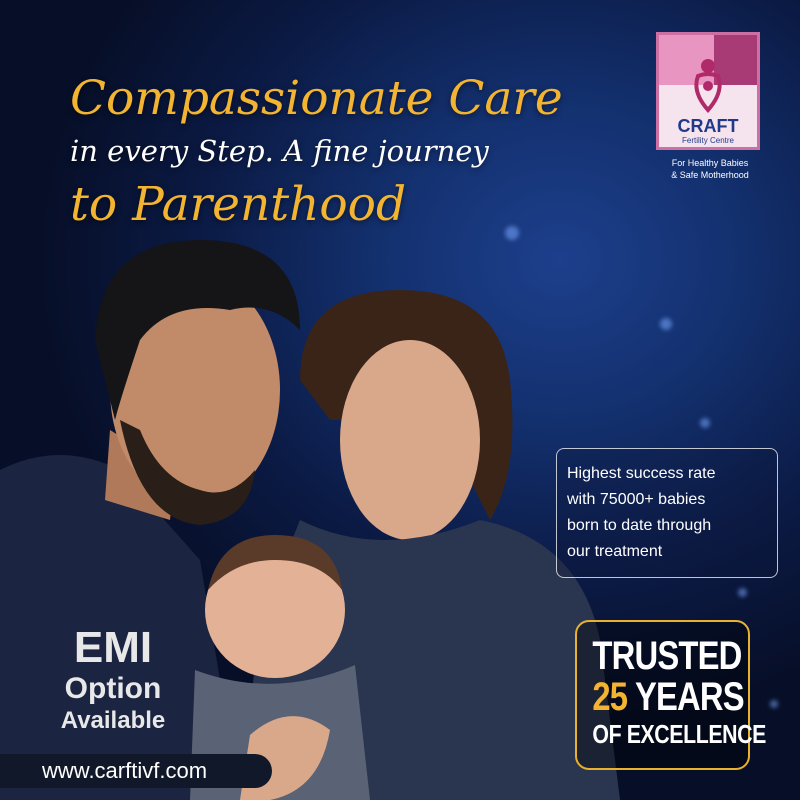 This screenshot has height=800, width=800. Describe the element at coordinates (707, 140) in the screenshot. I see `logo-subtitle: Fertility Centre` at that location.